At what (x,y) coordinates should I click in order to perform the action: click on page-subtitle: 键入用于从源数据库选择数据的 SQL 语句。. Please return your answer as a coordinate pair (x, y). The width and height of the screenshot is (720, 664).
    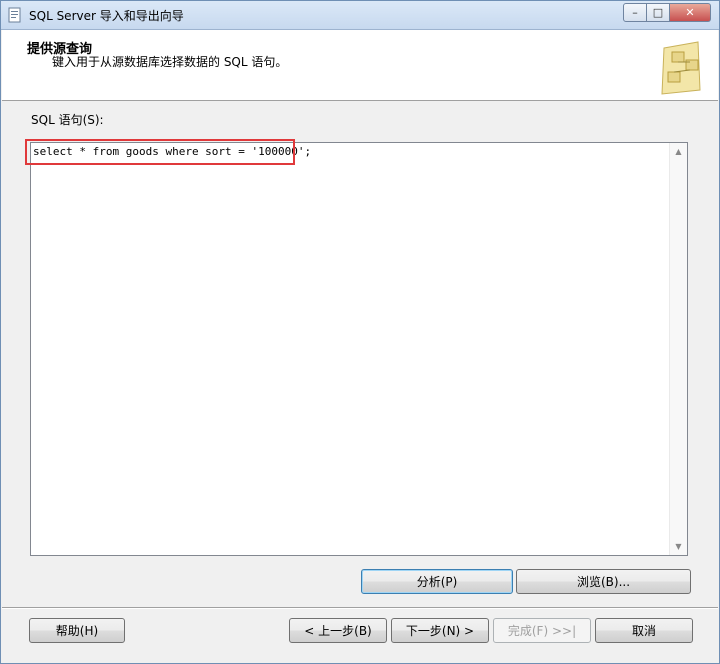
    Looking at the image, I should click on (170, 62).